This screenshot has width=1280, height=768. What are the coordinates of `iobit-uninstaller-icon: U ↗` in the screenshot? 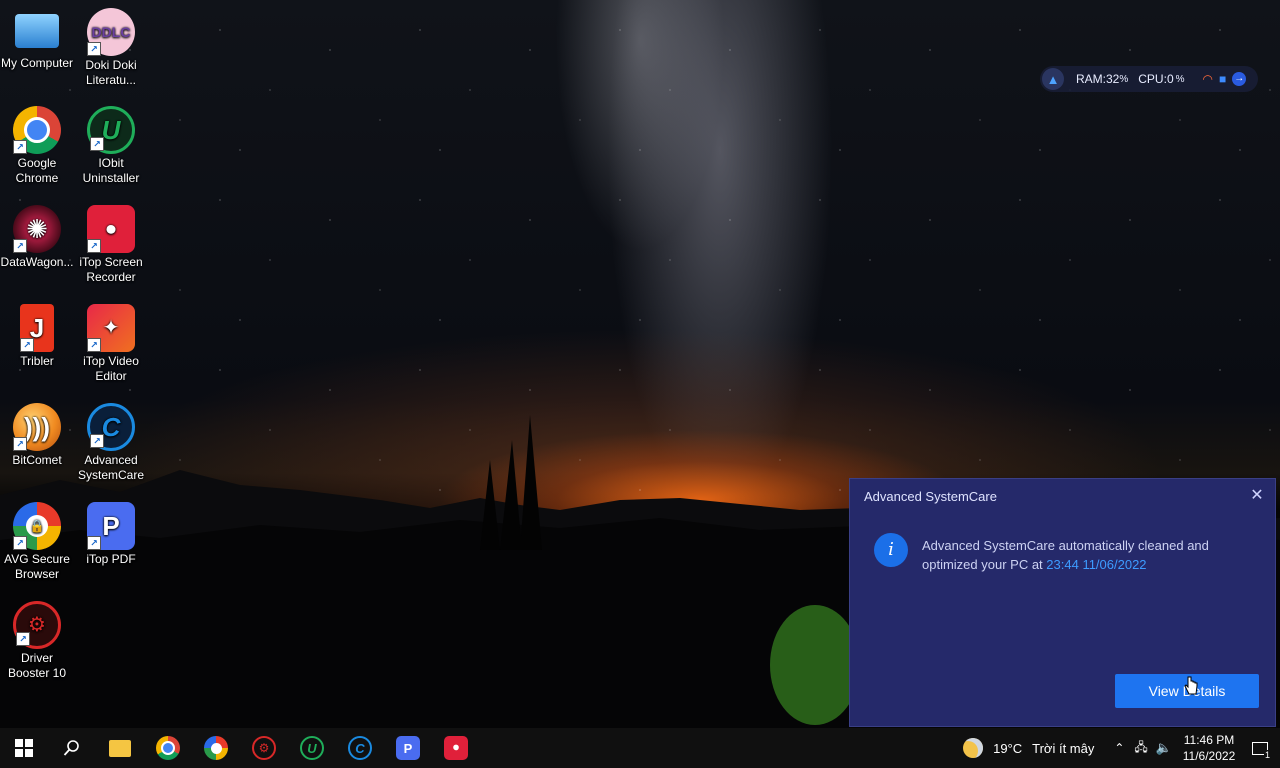 It's located at (111, 130).